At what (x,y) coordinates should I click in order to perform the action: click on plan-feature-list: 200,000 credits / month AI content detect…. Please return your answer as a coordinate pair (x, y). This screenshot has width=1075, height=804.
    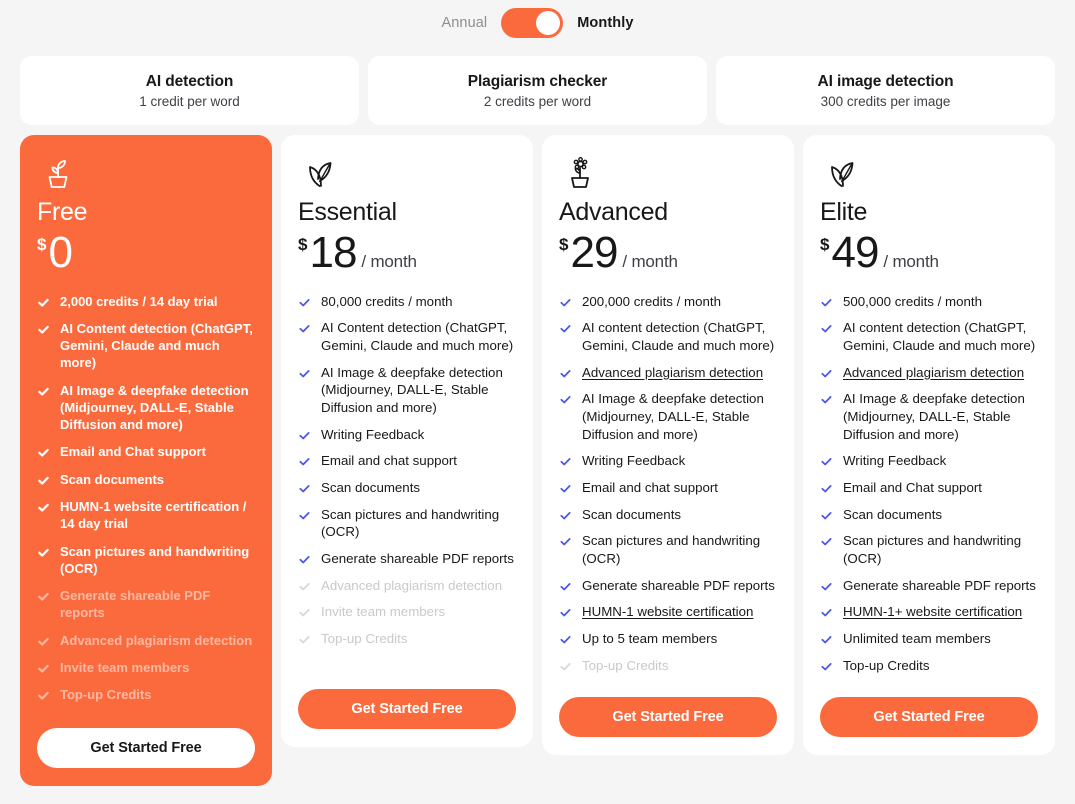
    Looking at the image, I should click on (668, 488).